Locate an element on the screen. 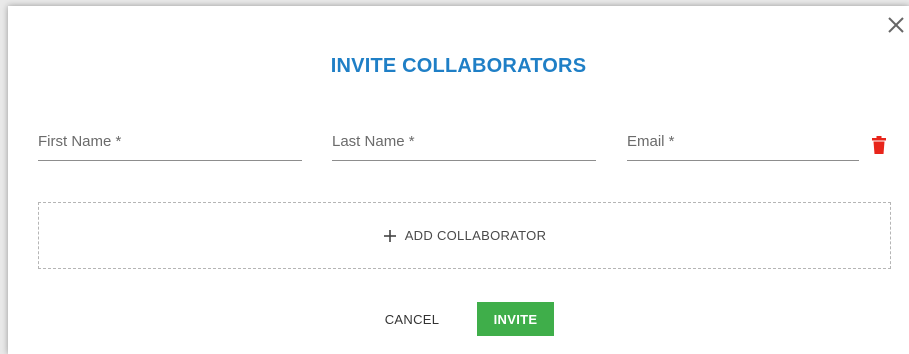  close-icon is located at coordinates (896, 25).